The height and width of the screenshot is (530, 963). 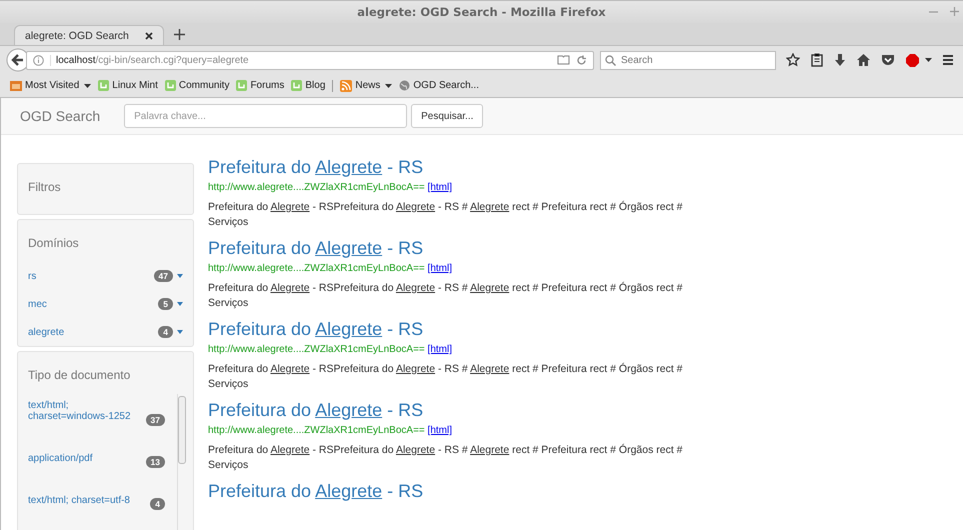 What do you see at coordinates (155, 420) in the screenshot?
I see `count-badge: 37` at bounding box center [155, 420].